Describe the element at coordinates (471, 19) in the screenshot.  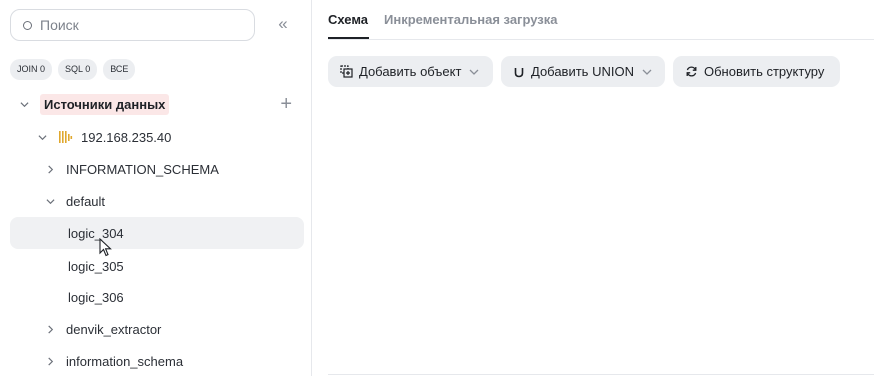
I see `tab-incremental-load: Инкрементальная загрузка` at that location.